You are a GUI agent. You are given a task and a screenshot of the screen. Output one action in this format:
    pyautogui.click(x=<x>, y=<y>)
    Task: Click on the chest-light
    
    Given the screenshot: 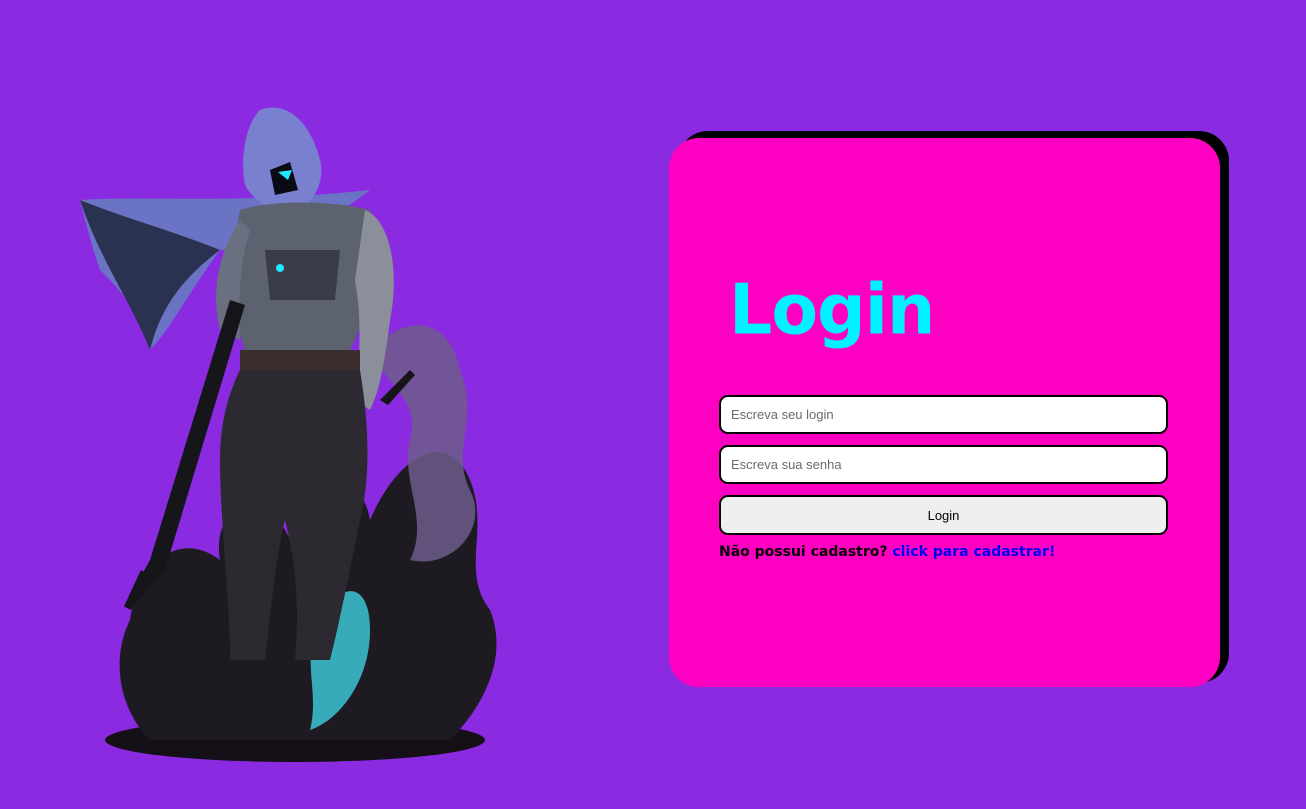 What is the action you would take?
    pyautogui.click(x=280, y=268)
    